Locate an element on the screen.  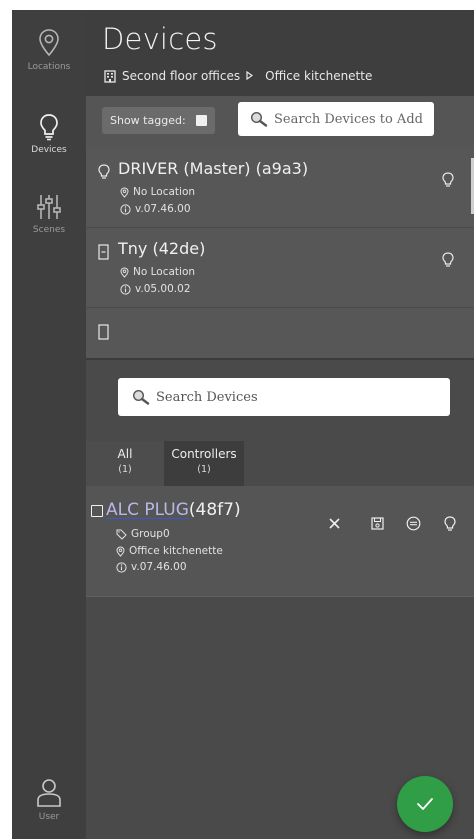
device-group-text: Group0 is located at coordinates (150, 534).